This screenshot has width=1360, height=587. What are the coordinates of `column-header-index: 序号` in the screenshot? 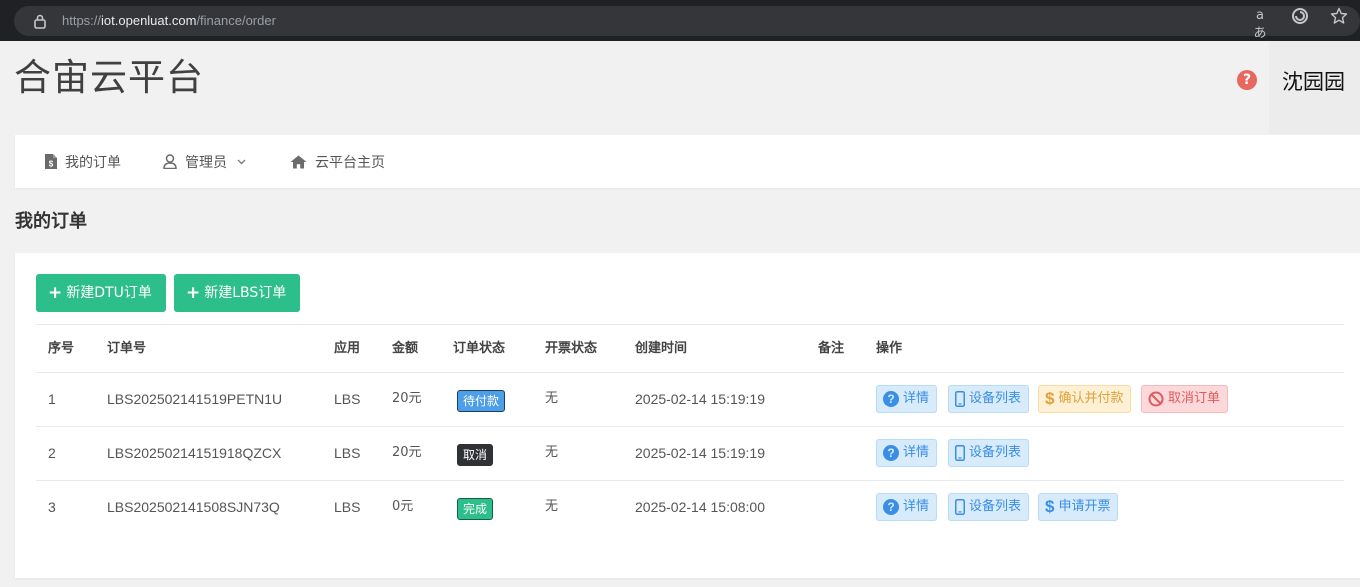 It's located at (61, 348).